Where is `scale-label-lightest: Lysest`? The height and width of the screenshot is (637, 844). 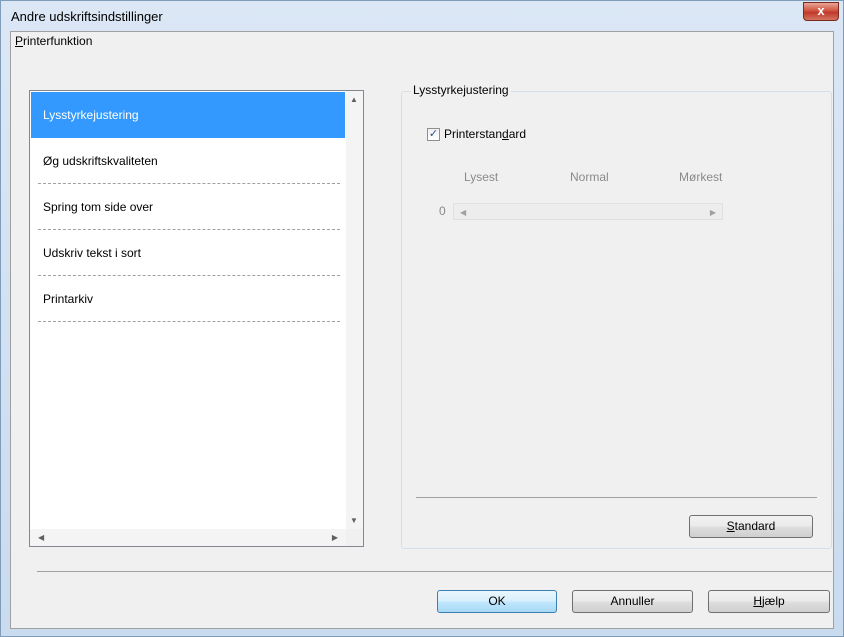 scale-label-lightest: Lysest is located at coordinates (481, 177).